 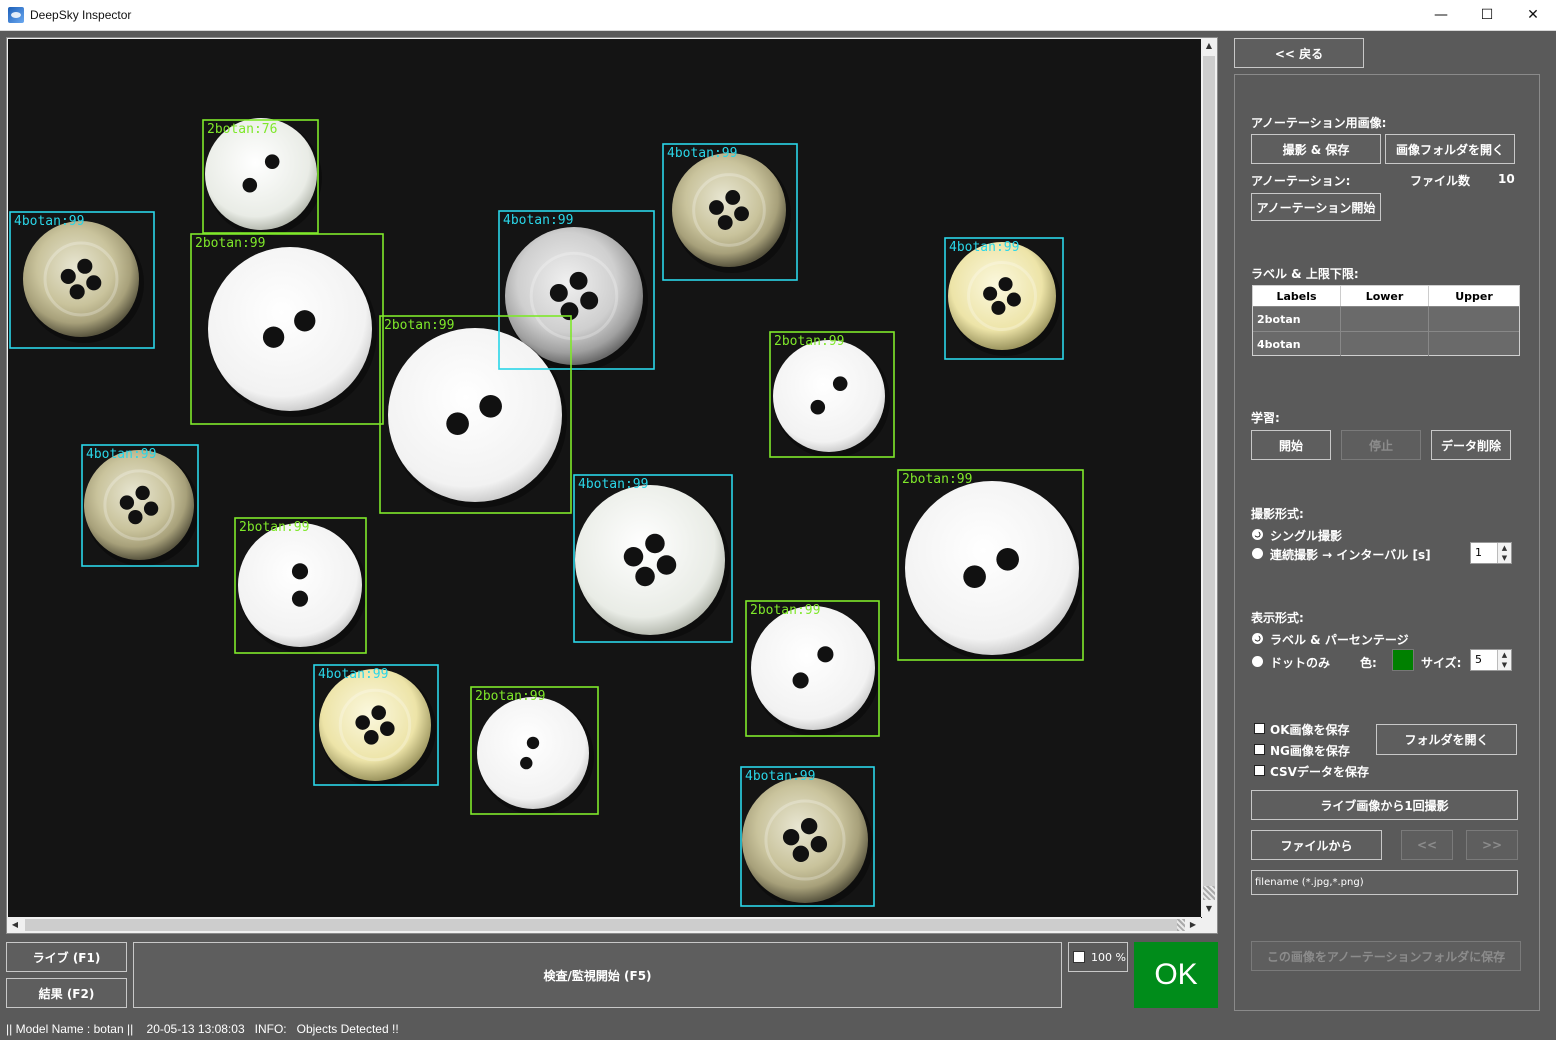 I want to click on save-ng-checkbox, so click(x=1259, y=749).